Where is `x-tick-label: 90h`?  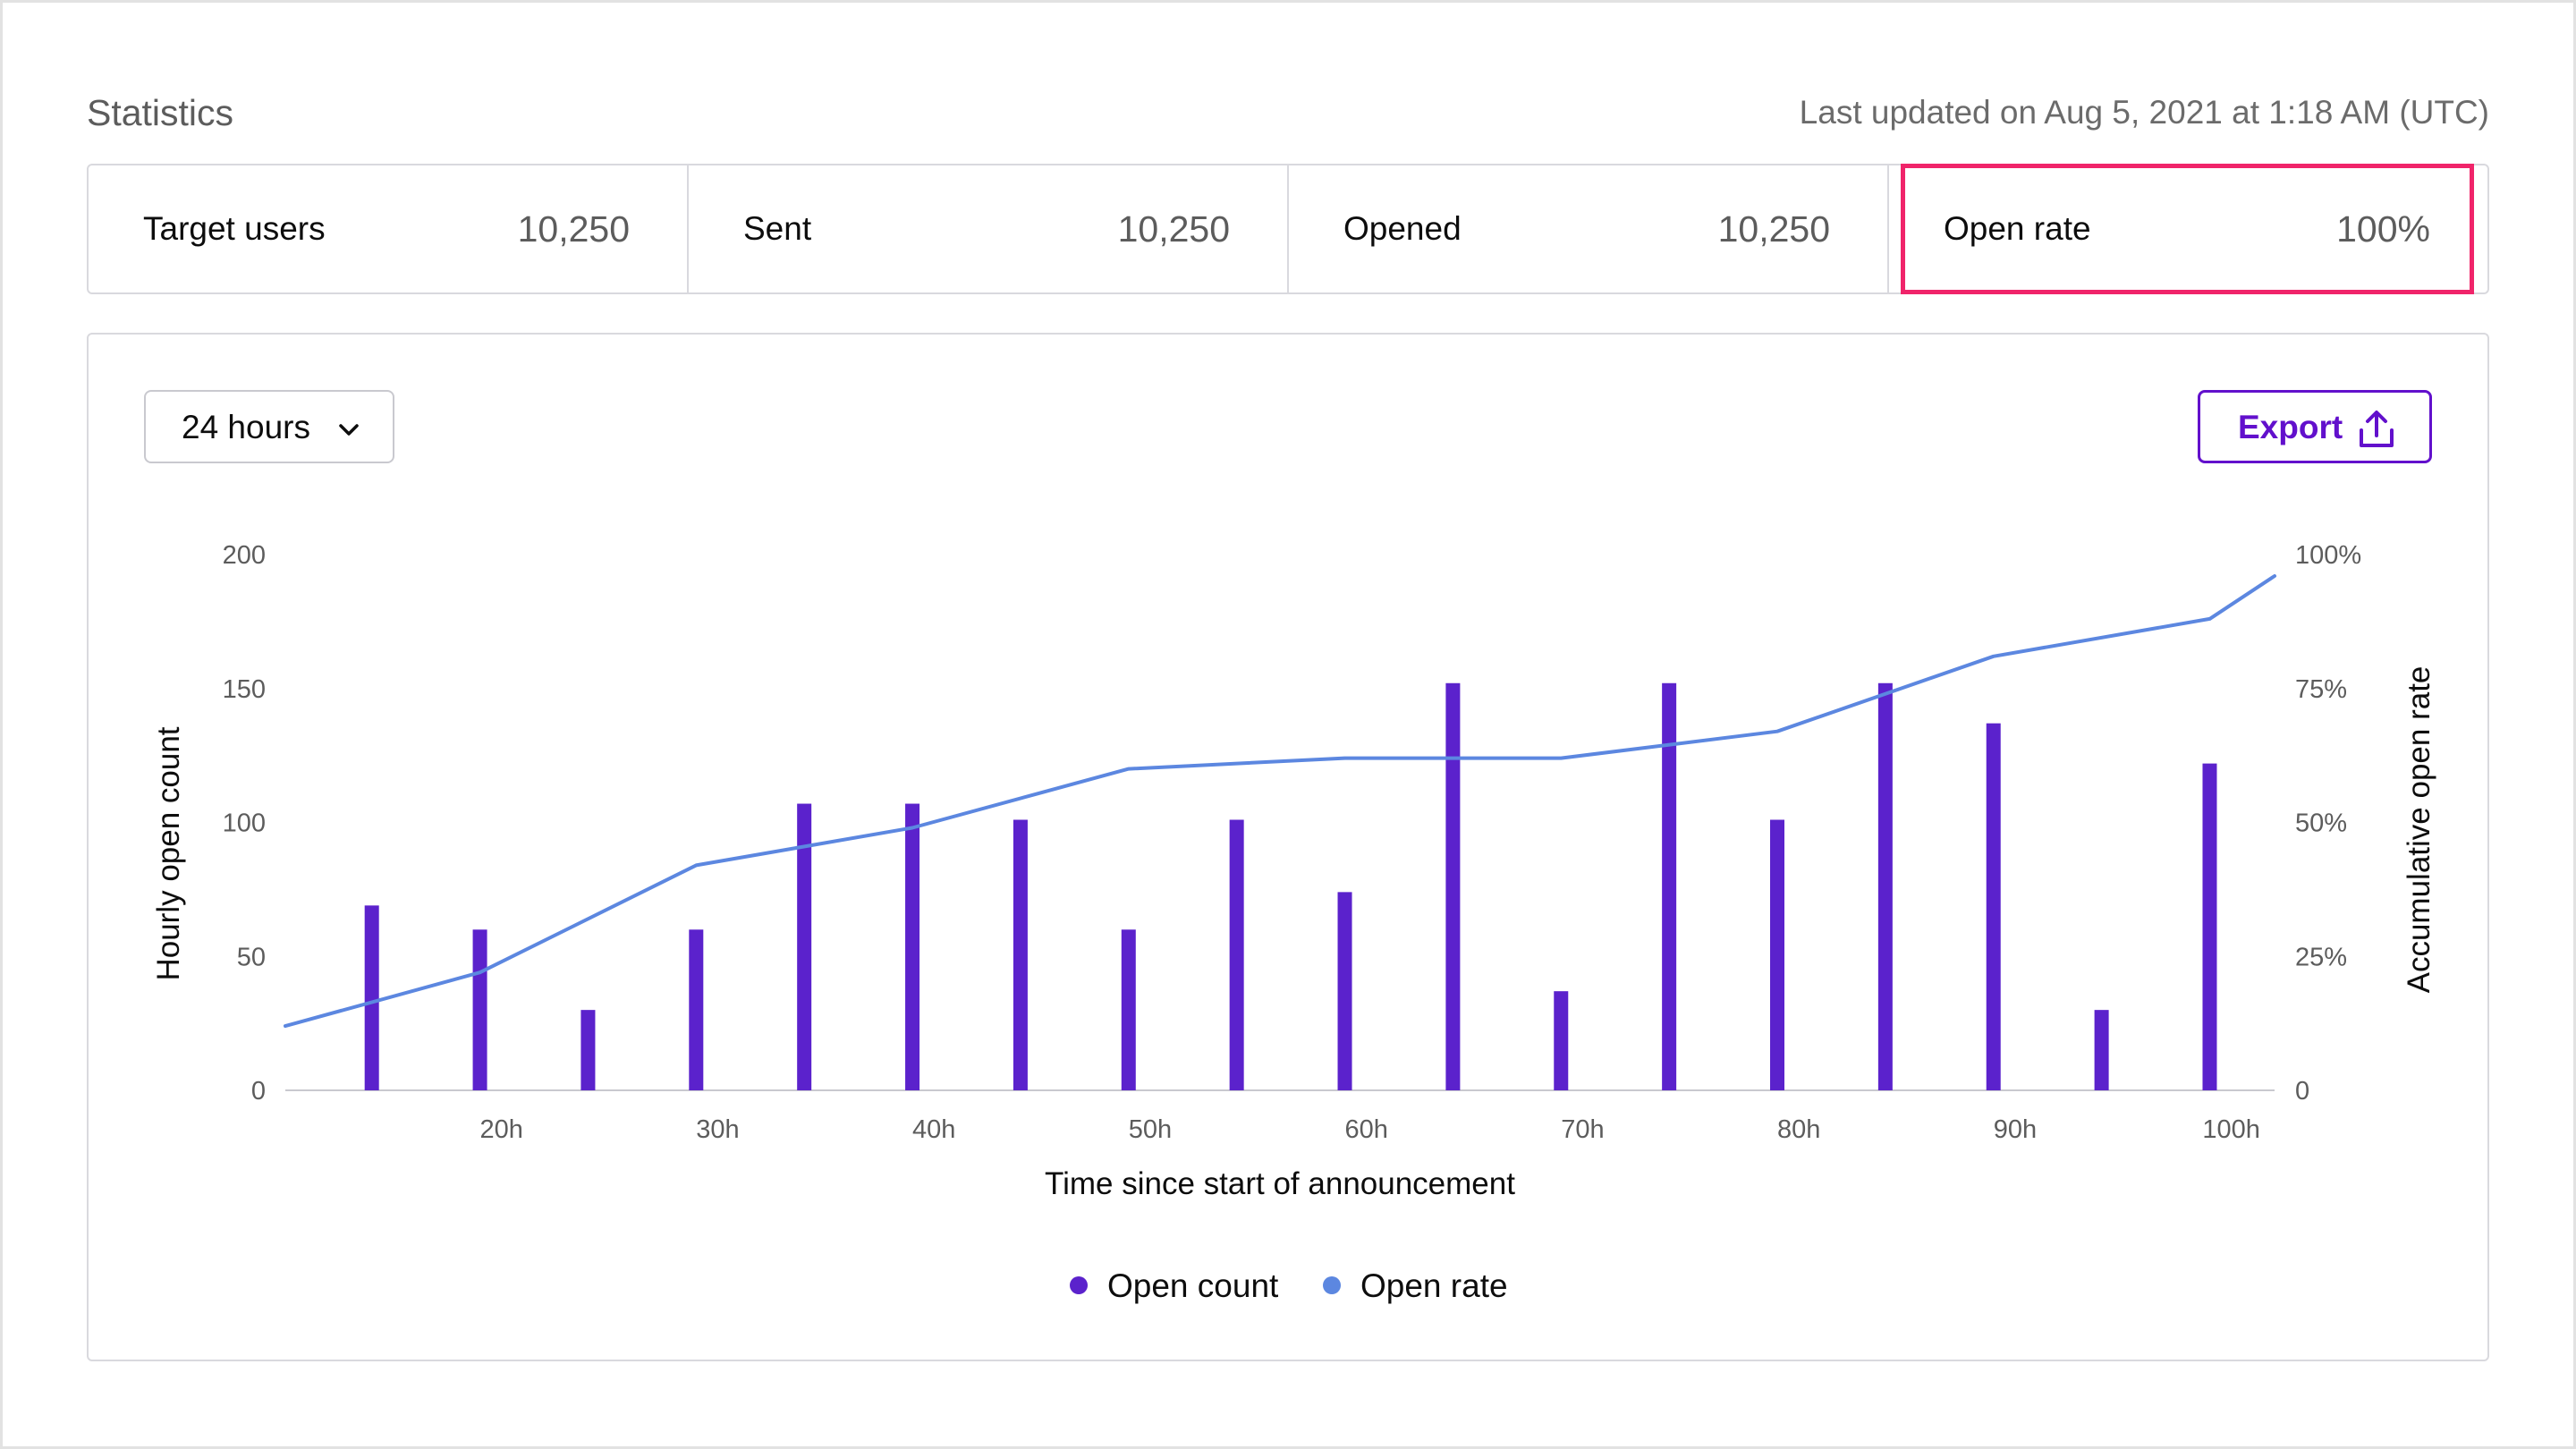 x-tick-label: 90h is located at coordinates (2015, 1129).